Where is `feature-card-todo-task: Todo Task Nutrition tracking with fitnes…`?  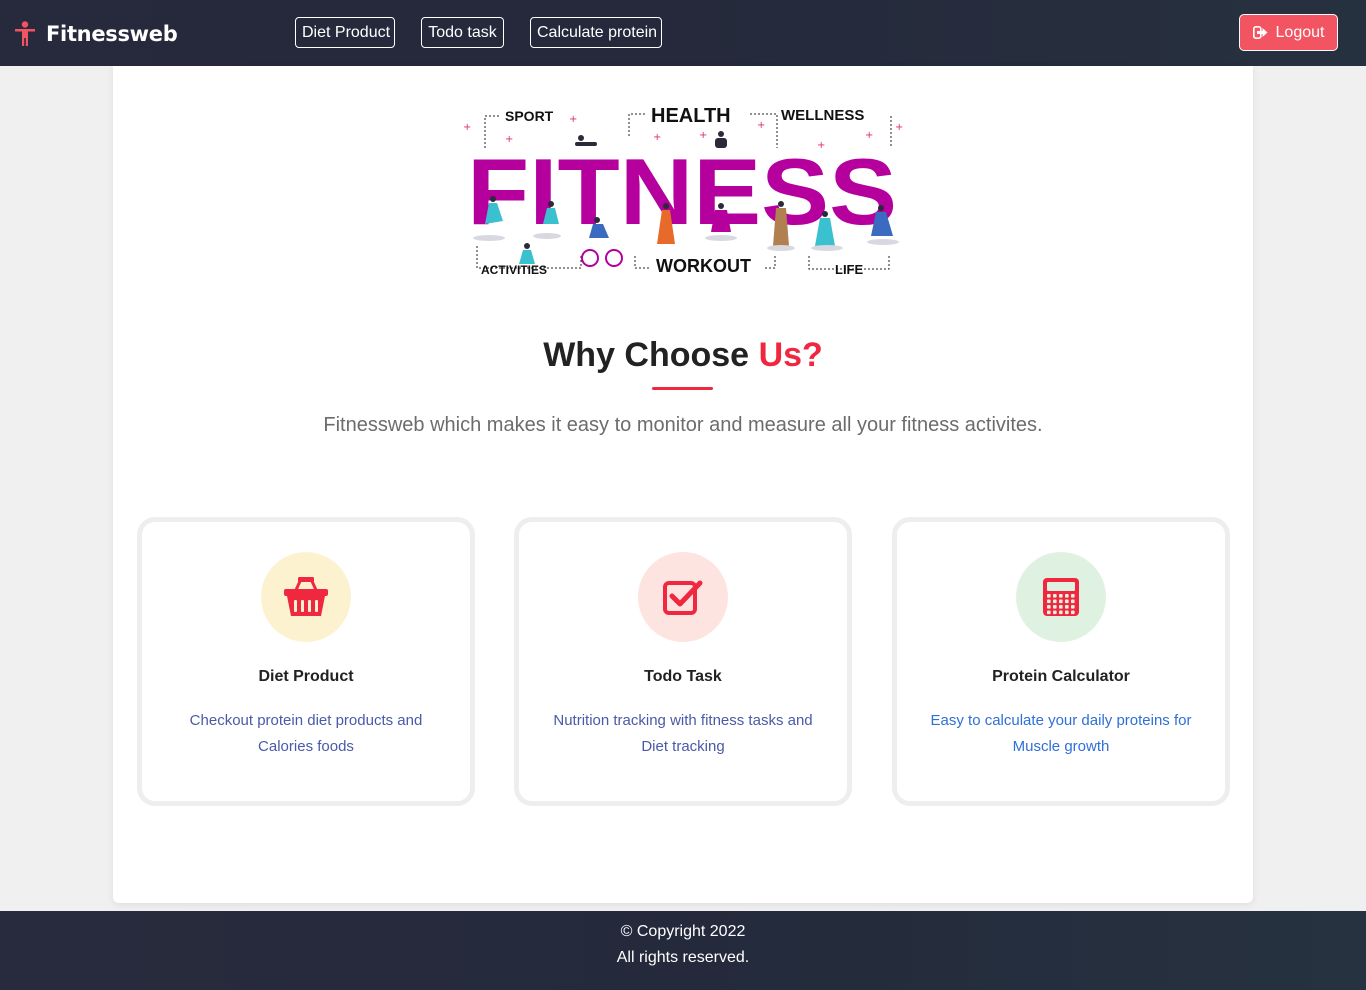 feature-card-todo-task: Todo Task Nutrition tracking with fitnes… is located at coordinates (683, 661).